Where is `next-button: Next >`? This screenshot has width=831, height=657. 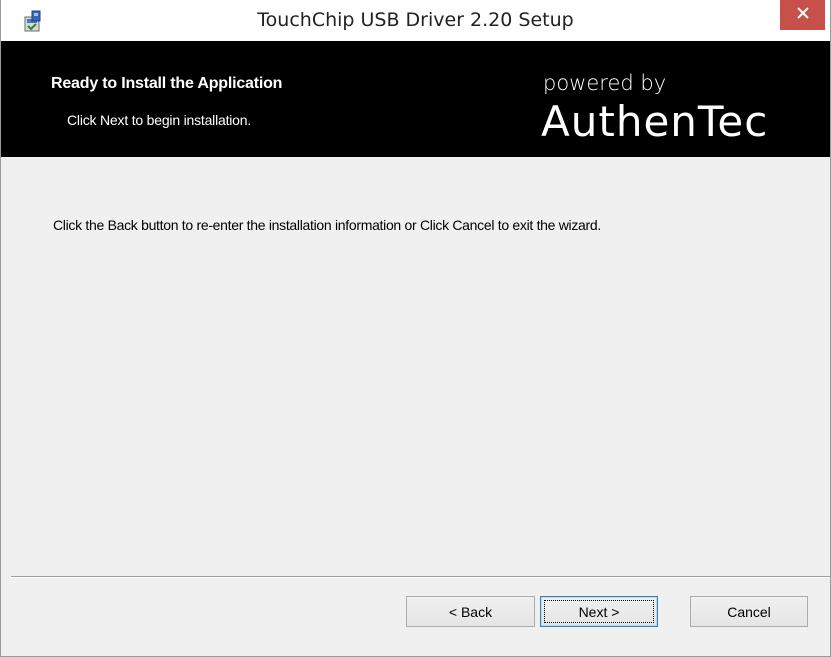 next-button: Next > is located at coordinates (599, 611).